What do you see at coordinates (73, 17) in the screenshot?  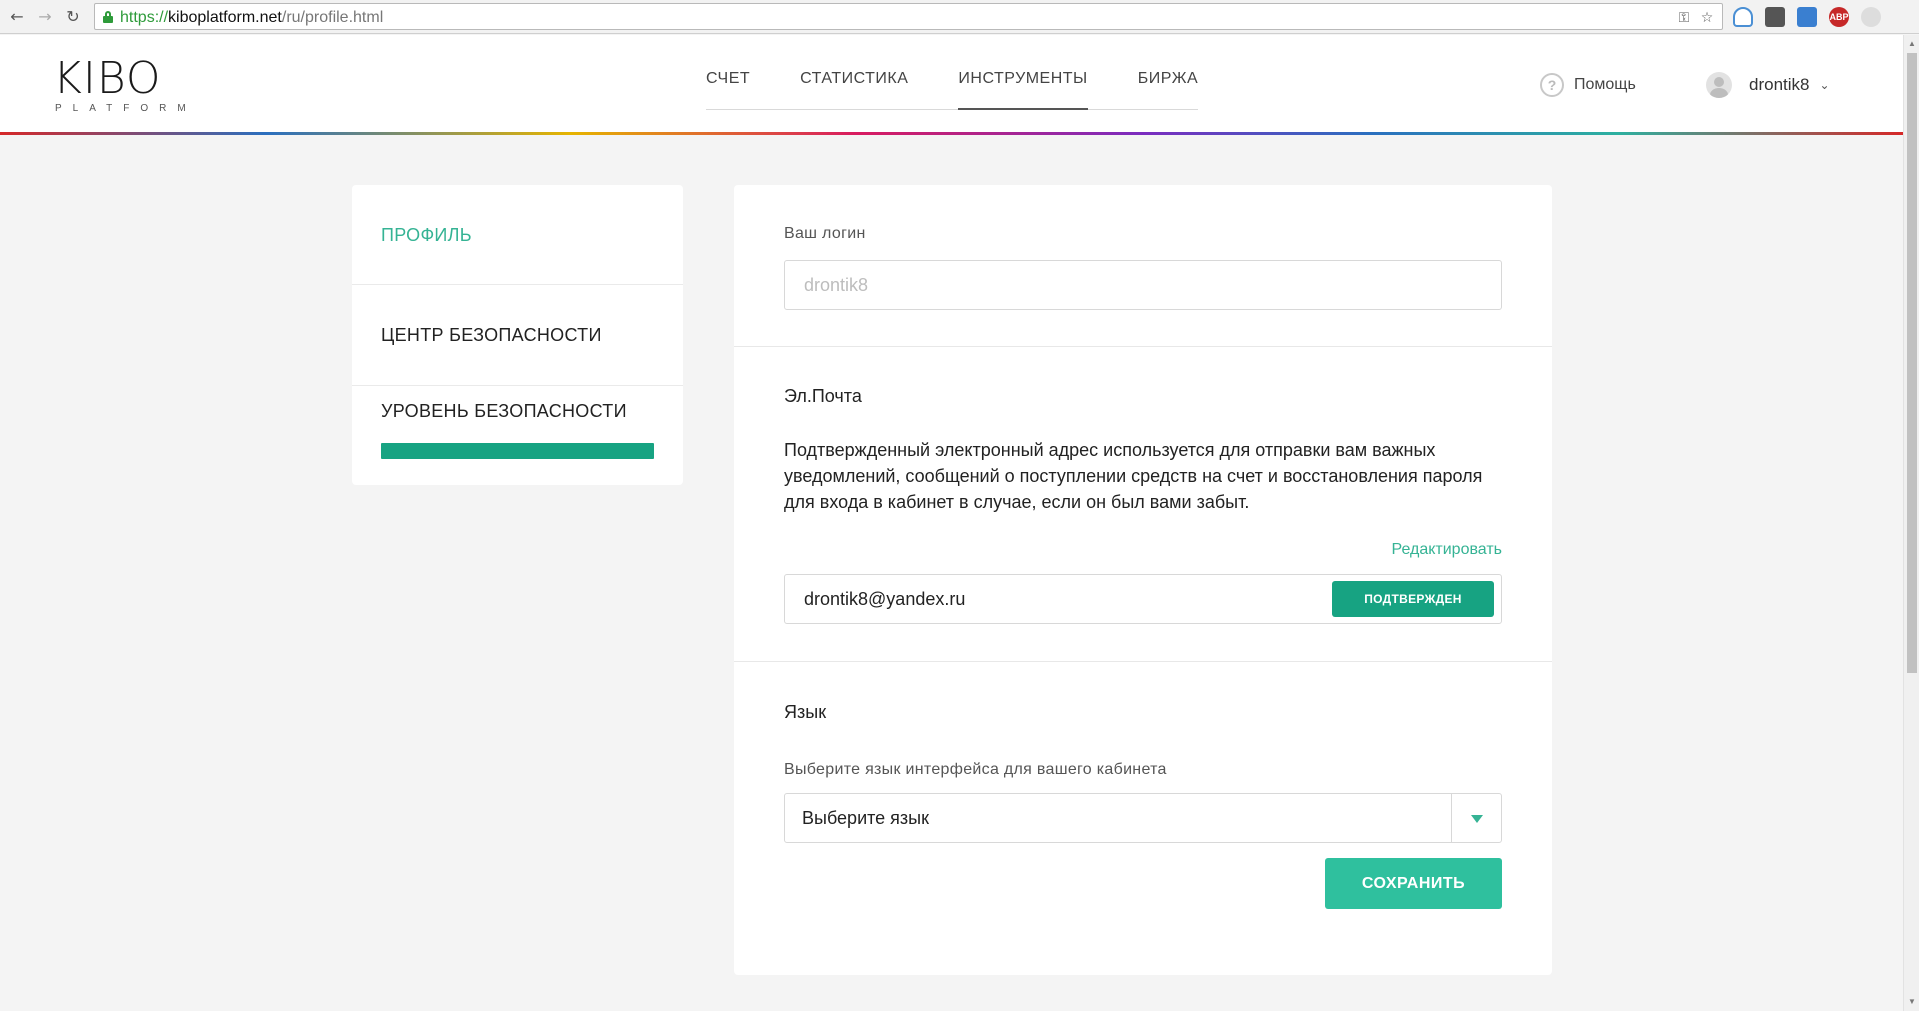 I see `reload-icon: ↻` at bounding box center [73, 17].